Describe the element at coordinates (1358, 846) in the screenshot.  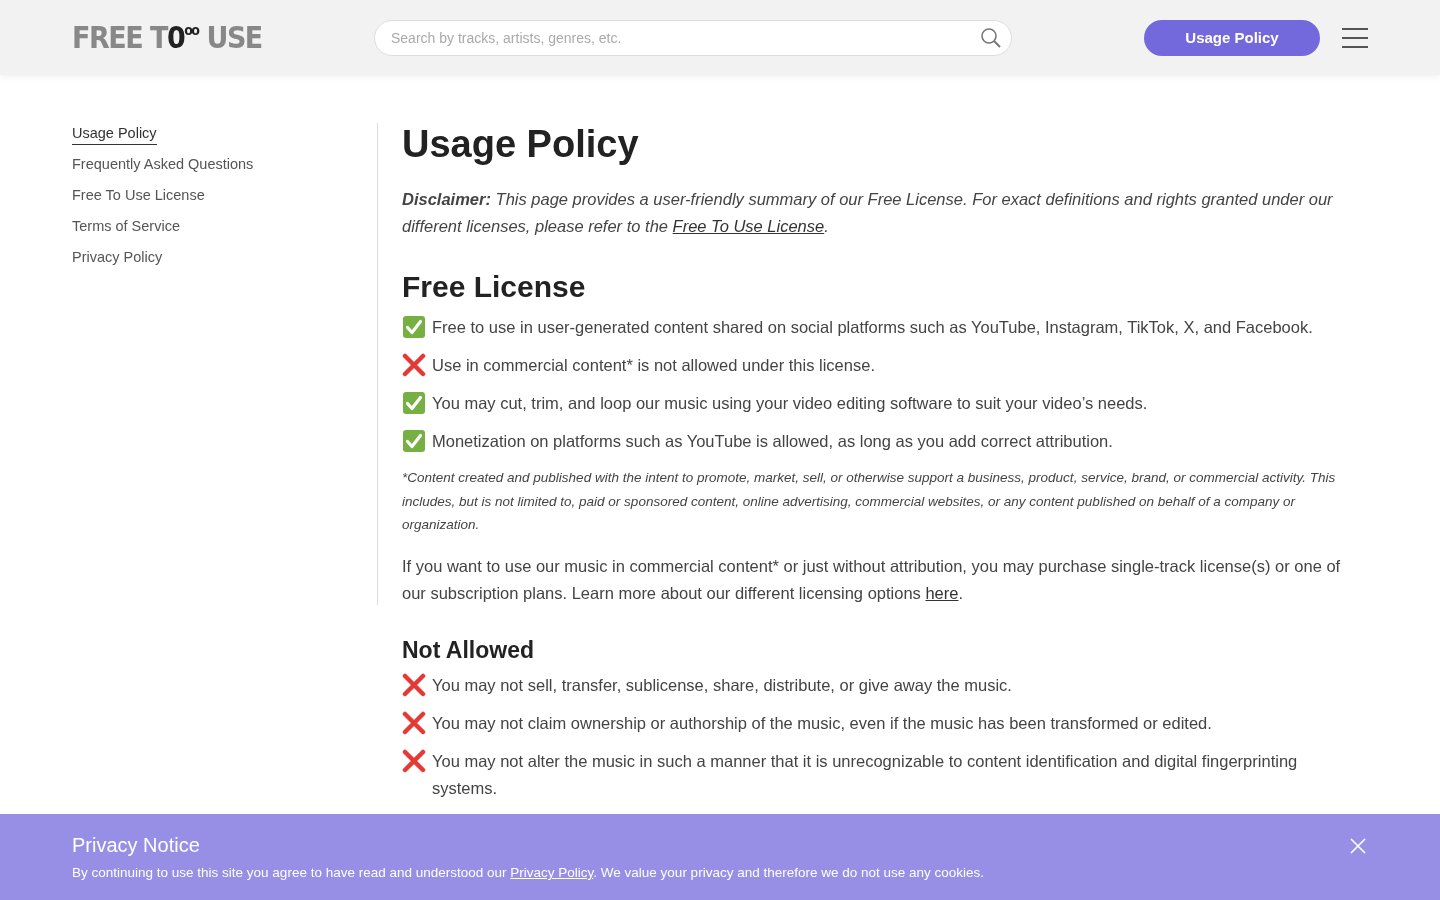
I see `close-icon` at that location.